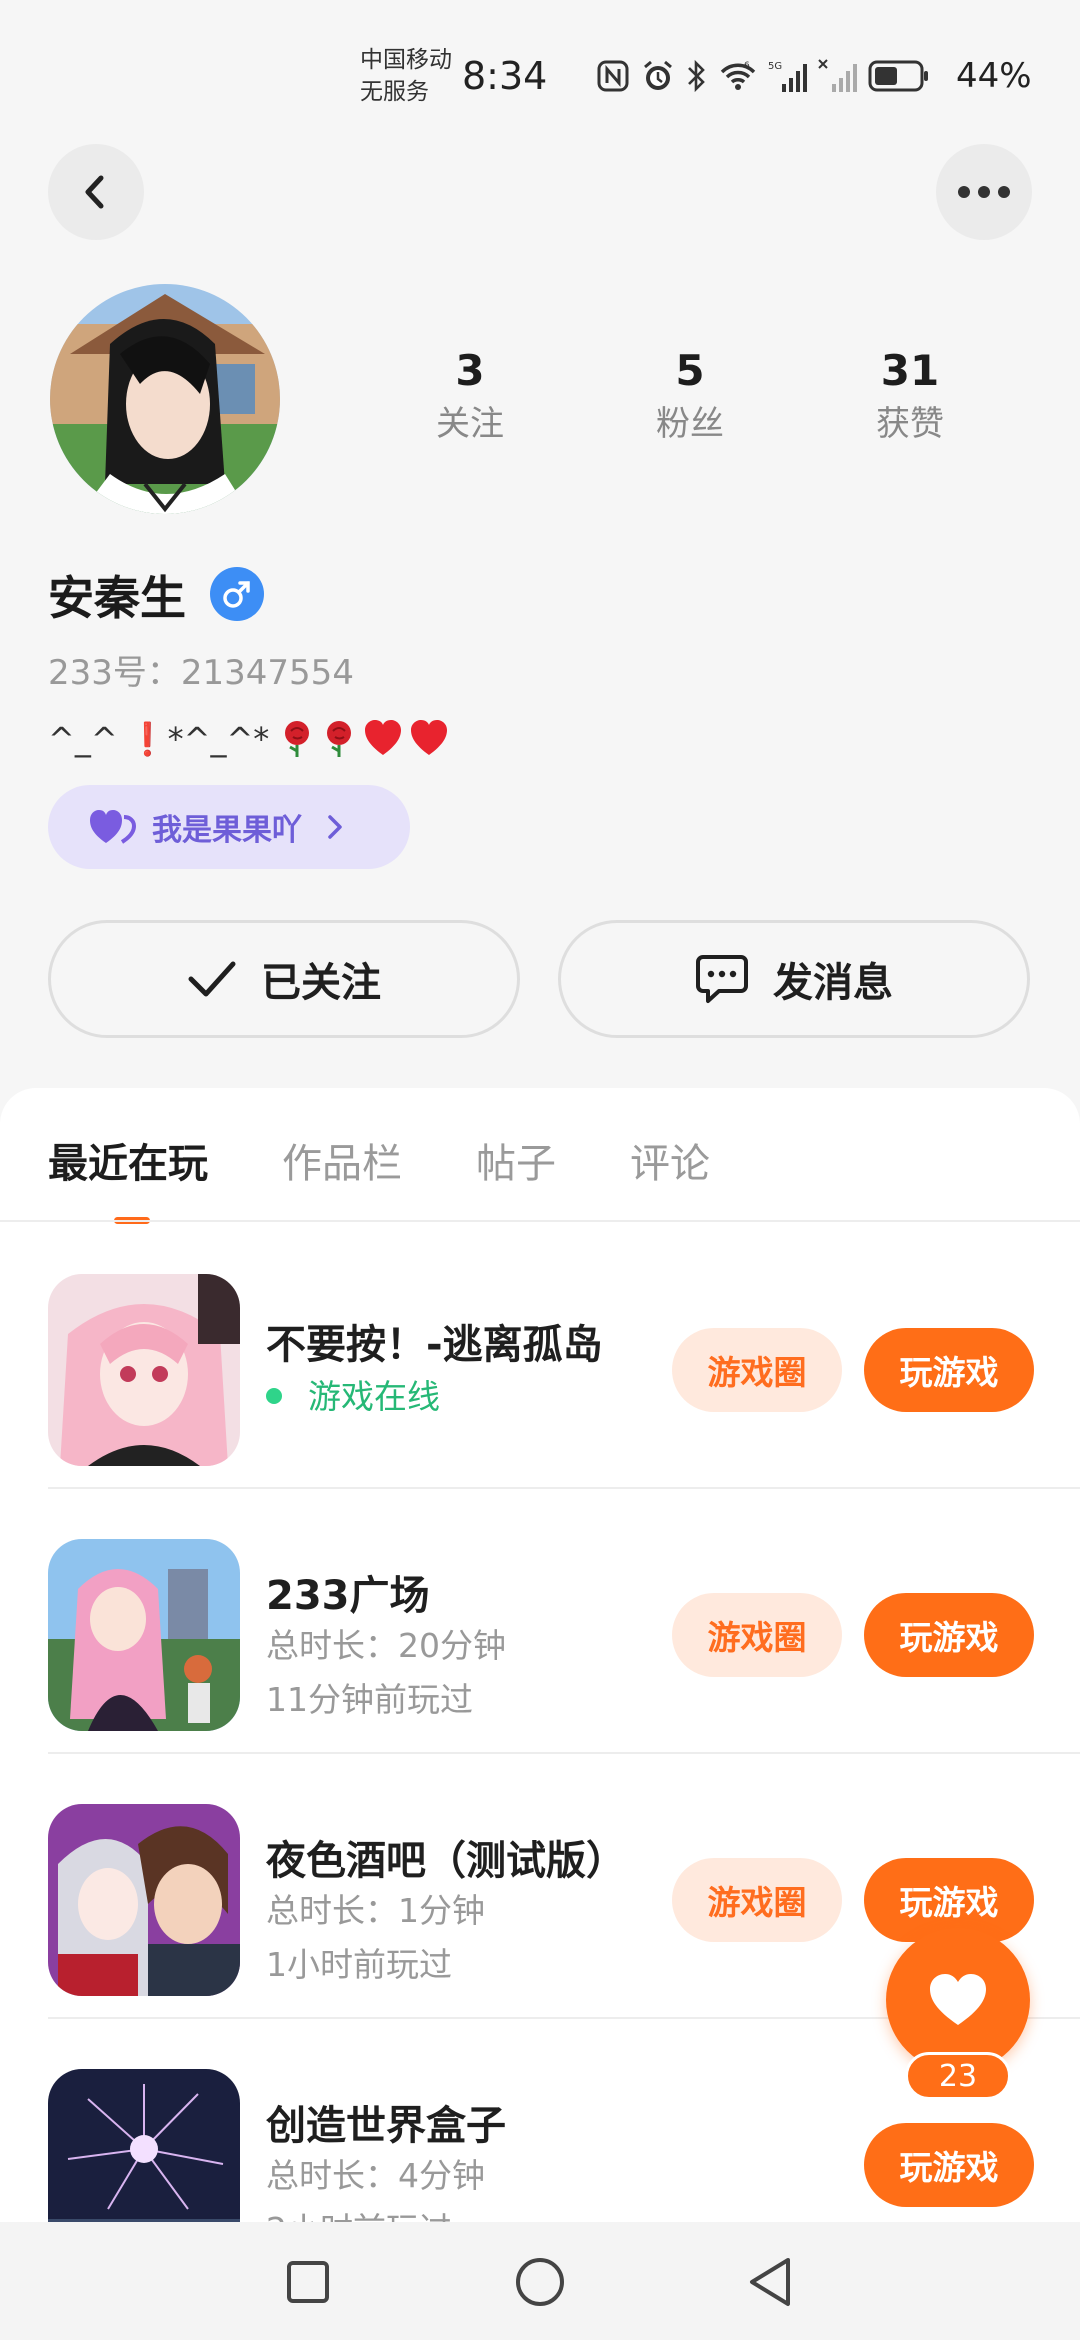  What do you see at coordinates (227, 830) in the screenshot?
I see `group-chip-label: 我是果果吖` at bounding box center [227, 830].